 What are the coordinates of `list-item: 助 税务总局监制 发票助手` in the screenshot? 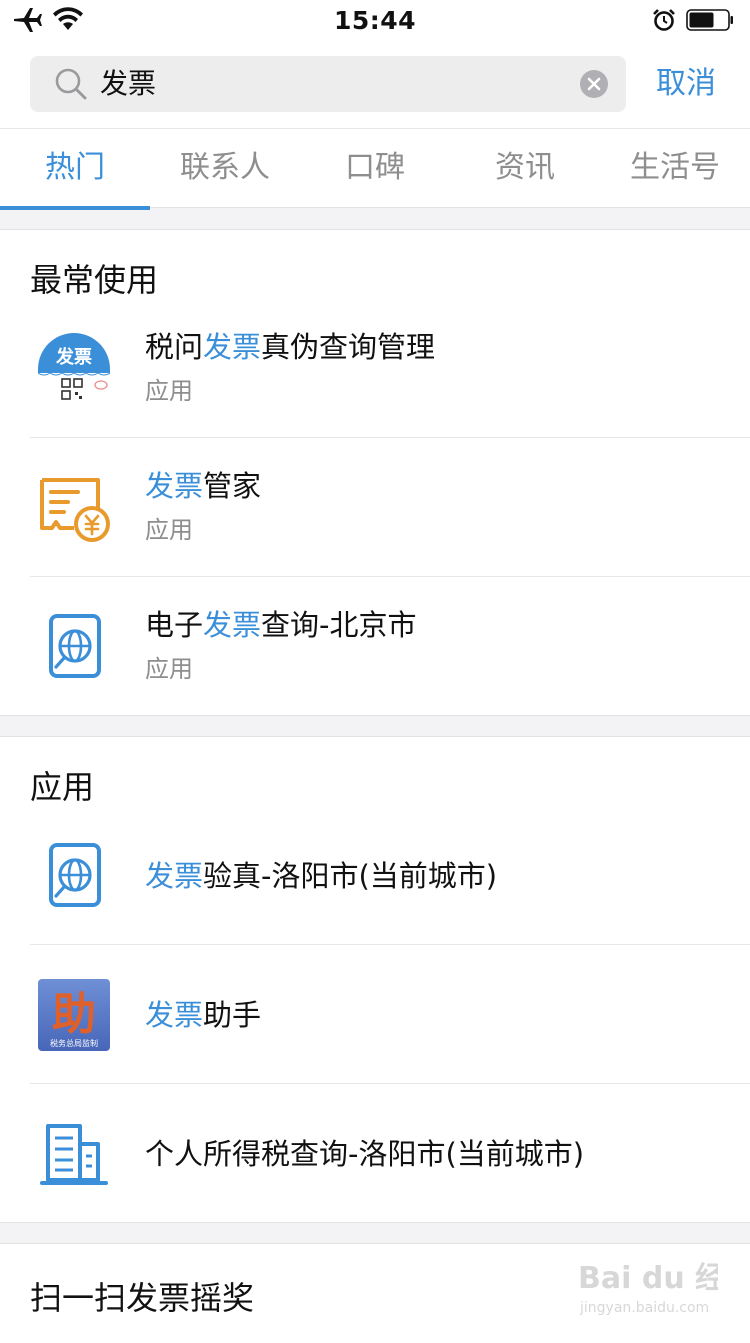 It's located at (375, 1014).